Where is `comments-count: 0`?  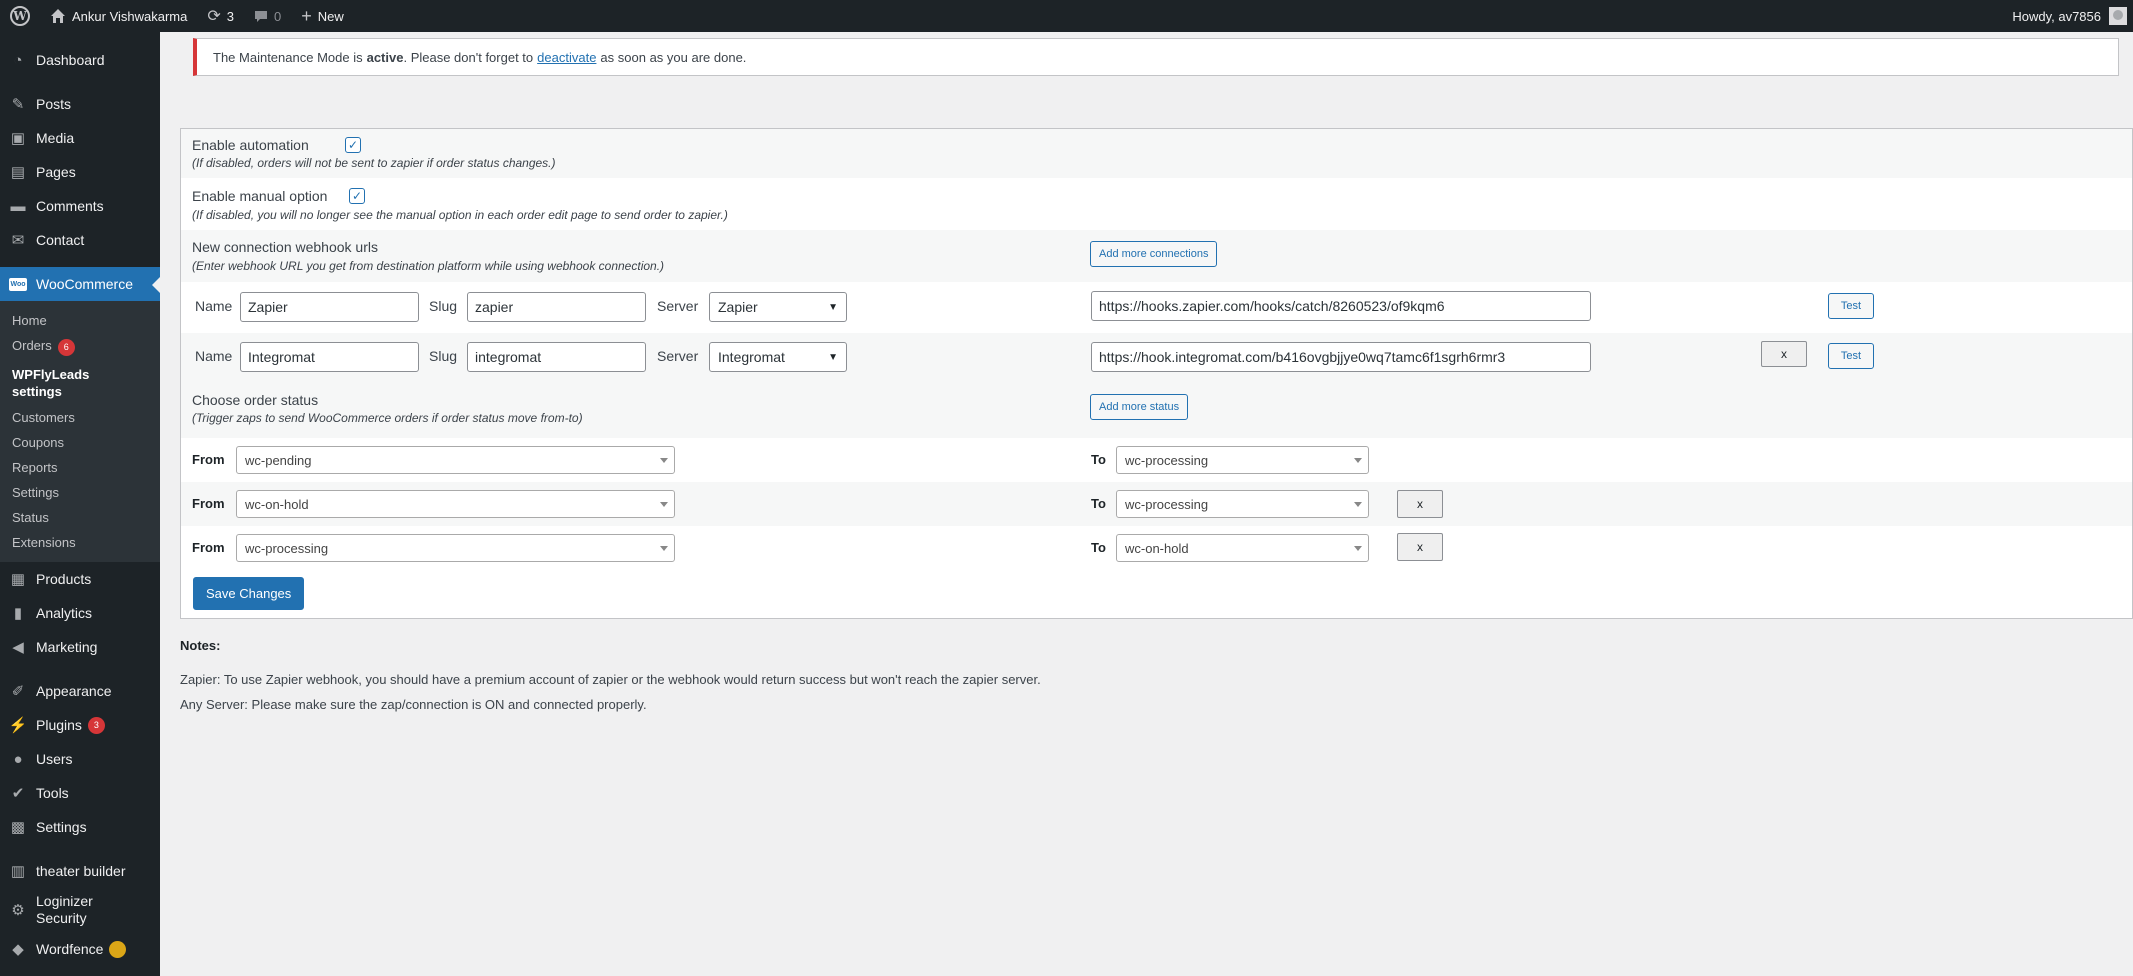 comments-count: 0 is located at coordinates (278, 16).